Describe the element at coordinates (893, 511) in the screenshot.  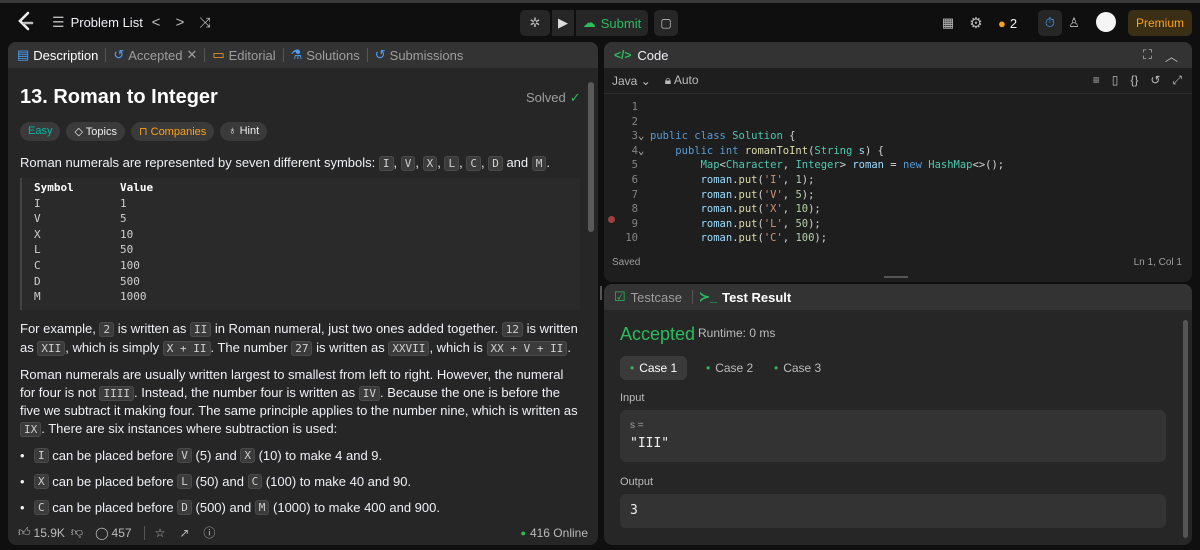
I see `output-box: 3` at that location.